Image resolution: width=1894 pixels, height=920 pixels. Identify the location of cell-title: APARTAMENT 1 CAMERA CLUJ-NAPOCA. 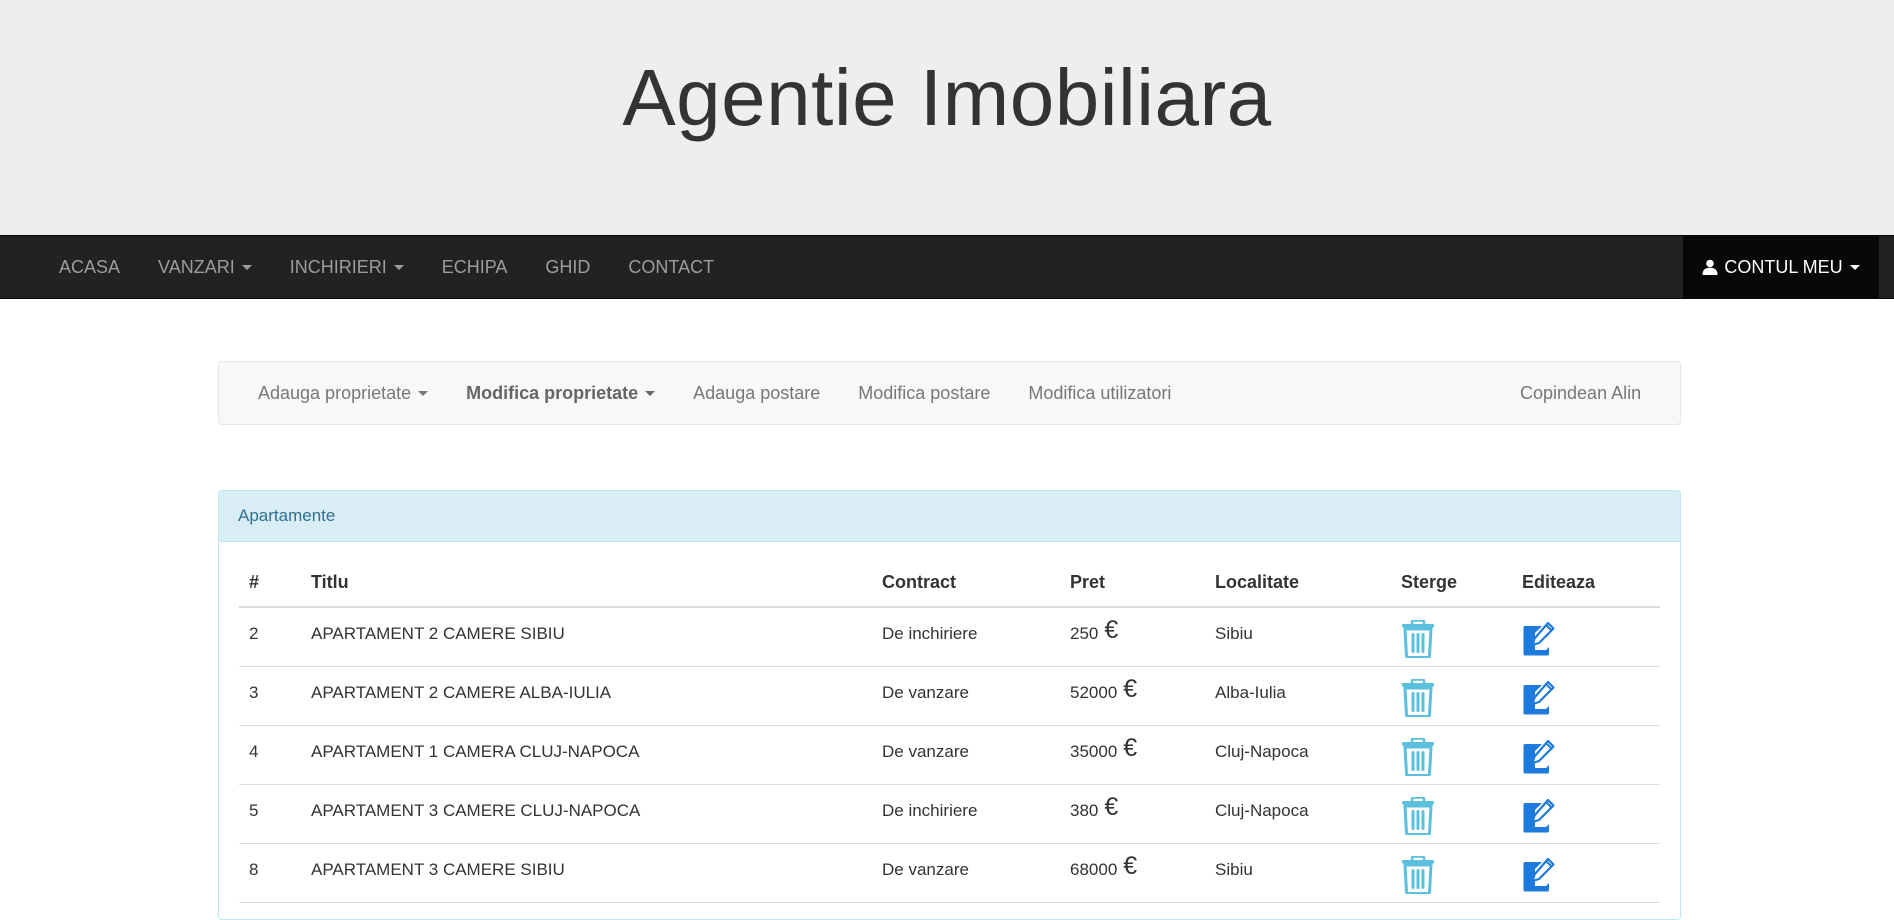
(475, 751).